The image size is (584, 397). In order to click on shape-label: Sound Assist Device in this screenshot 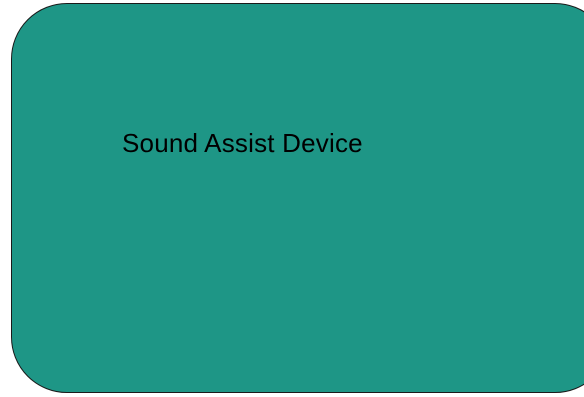, I will do `click(242, 143)`.